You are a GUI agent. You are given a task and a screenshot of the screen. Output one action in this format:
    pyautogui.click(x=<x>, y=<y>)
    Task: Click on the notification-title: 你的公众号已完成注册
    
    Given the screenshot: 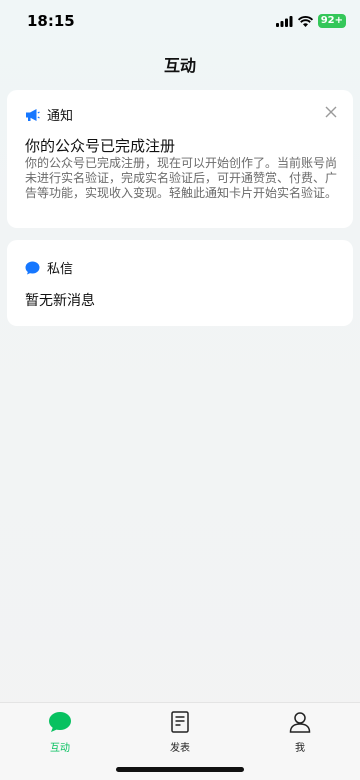 What is the action you would take?
    pyautogui.click(x=100, y=146)
    